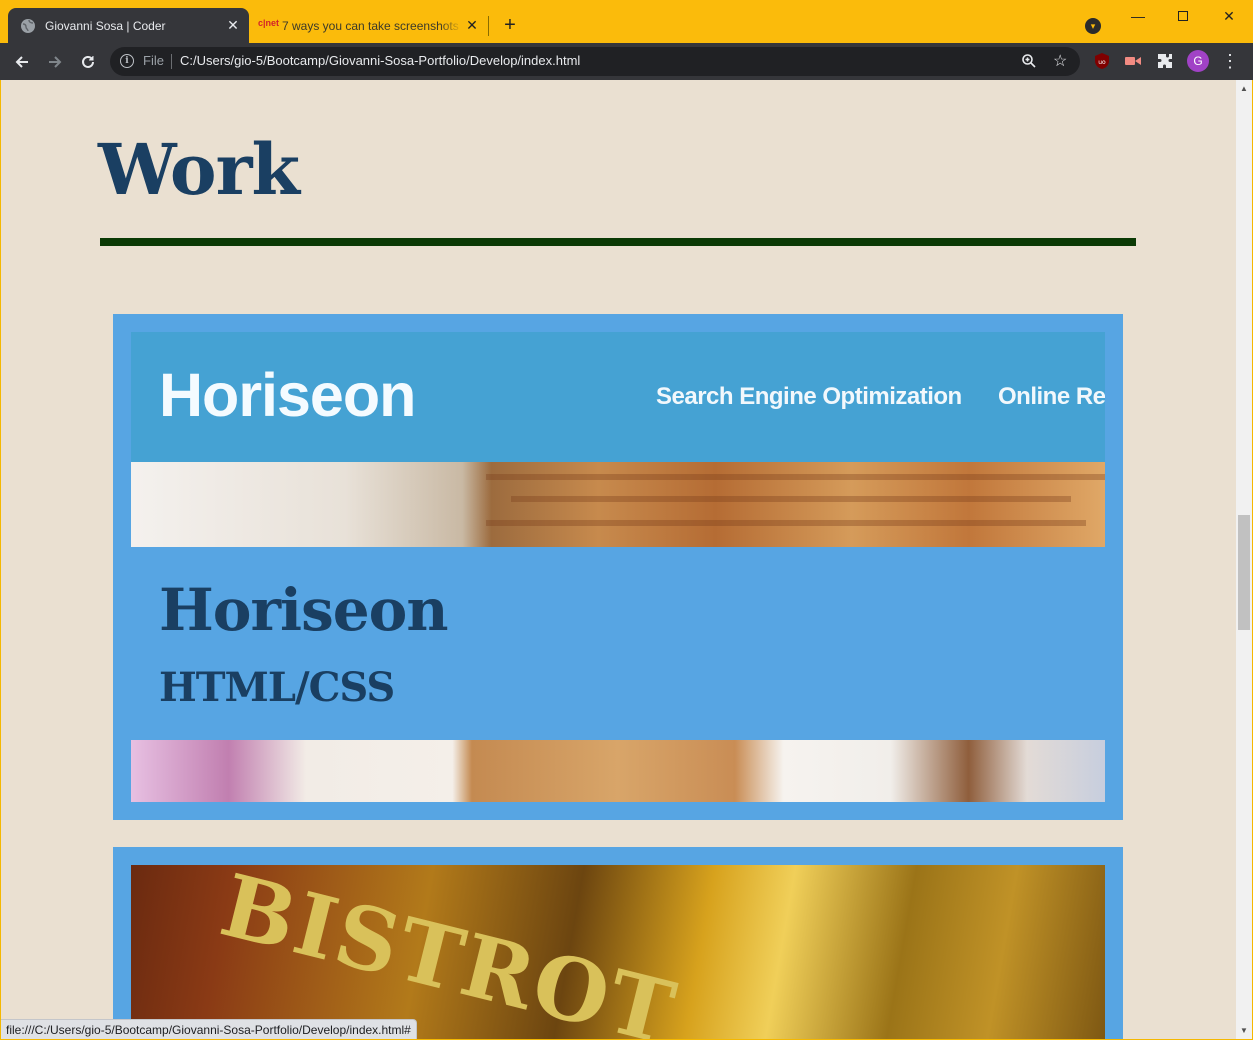 This screenshot has width=1253, height=1040. What do you see at coordinates (171, 61) in the screenshot?
I see `divider` at bounding box center [171, 61].